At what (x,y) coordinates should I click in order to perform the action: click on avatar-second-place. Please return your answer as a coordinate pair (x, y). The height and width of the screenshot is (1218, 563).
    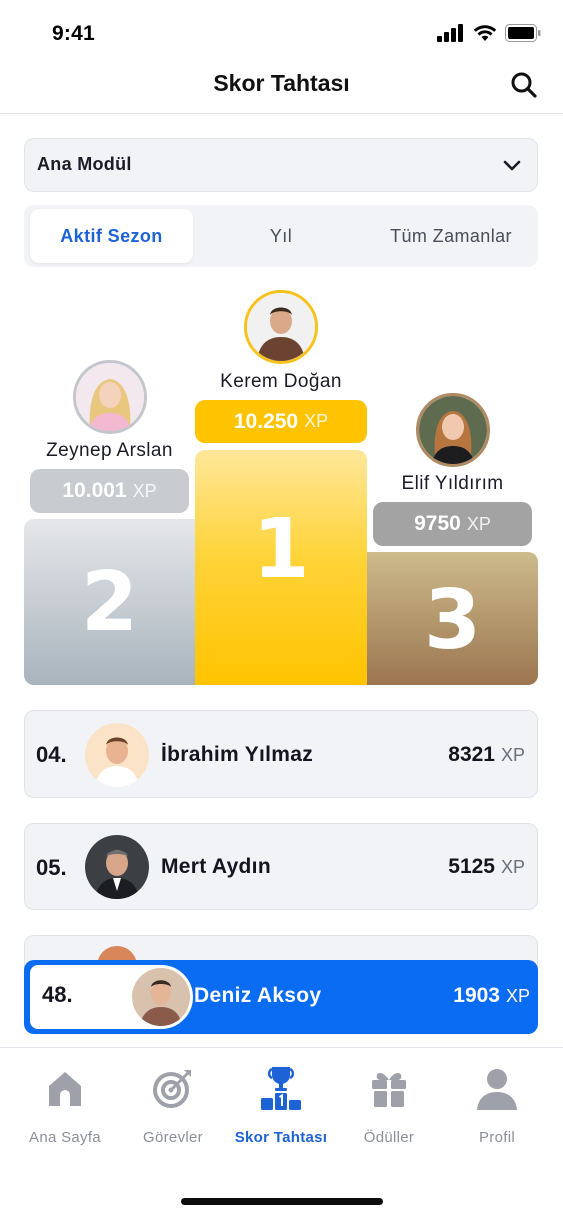
    Looking at the image, I should click on (110, 397).